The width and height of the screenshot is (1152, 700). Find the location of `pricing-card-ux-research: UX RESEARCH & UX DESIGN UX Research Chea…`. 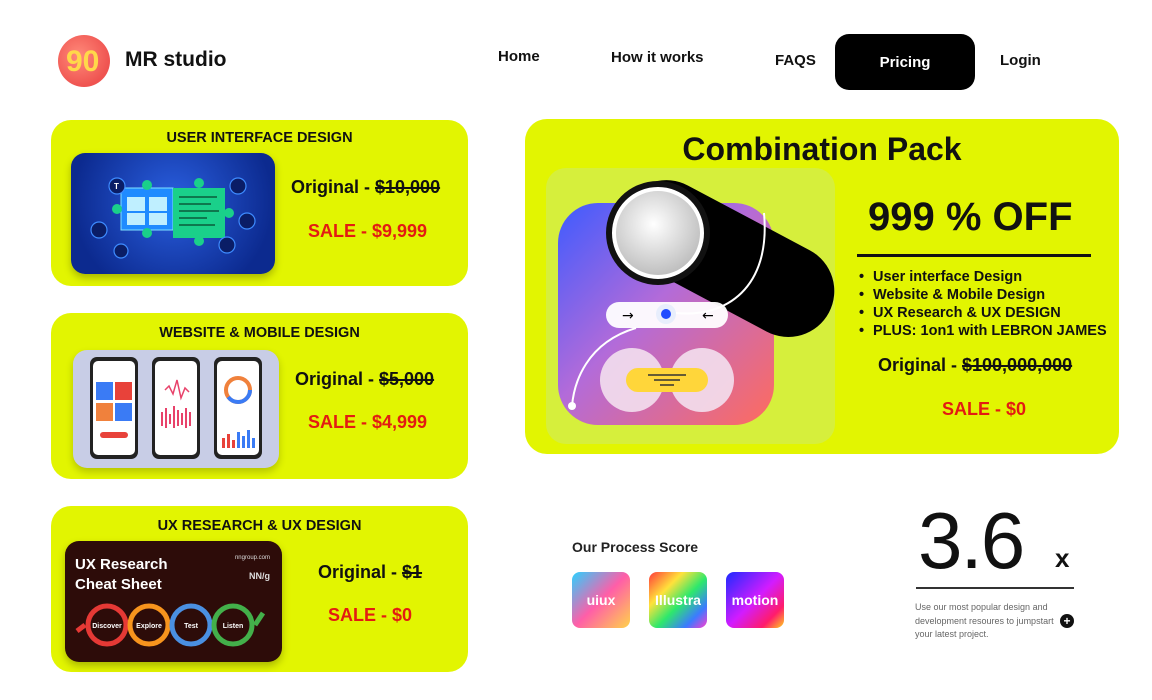

pricing-card-ux-research: UX RESEARCH & UX DESIGN UX Research Chea… is located at coordinates (259, 589).